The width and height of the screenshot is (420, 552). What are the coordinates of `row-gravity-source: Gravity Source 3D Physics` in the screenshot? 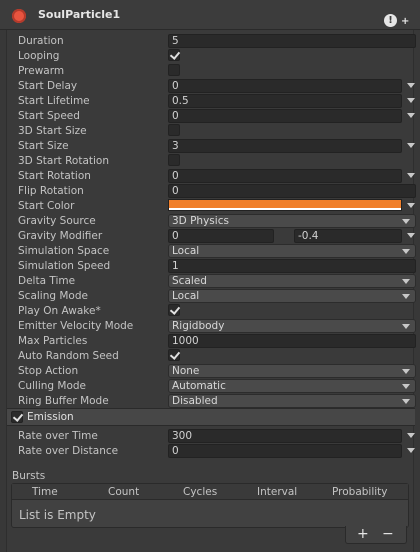 It's located at (218, 221).